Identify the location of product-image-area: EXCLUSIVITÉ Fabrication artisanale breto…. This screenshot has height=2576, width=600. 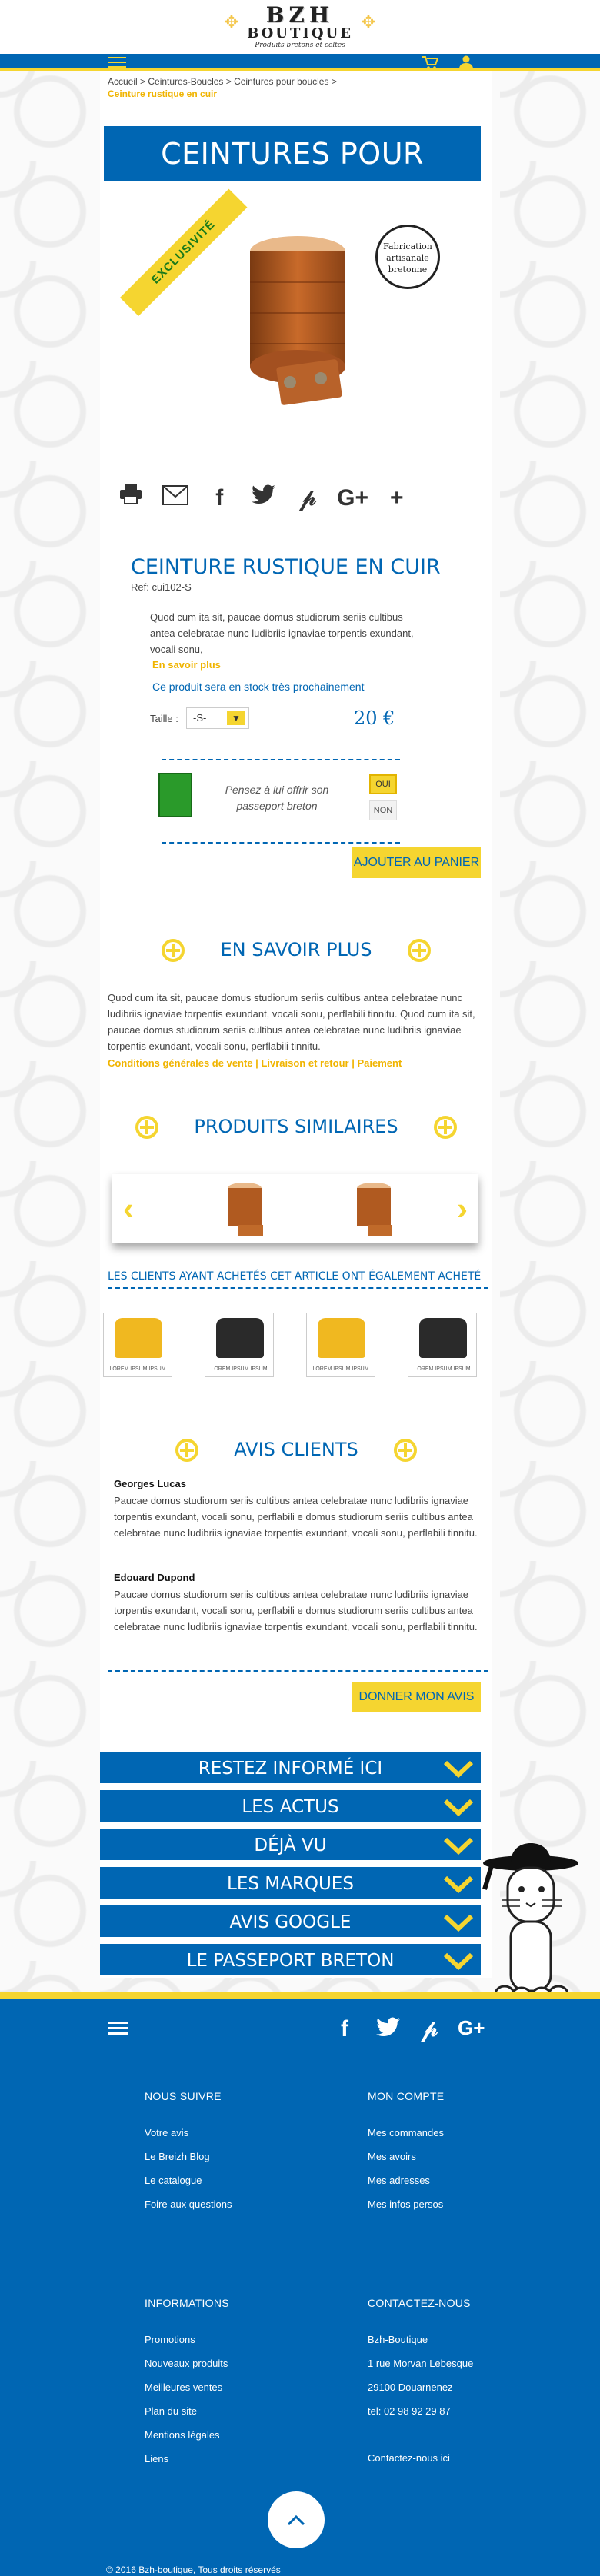
(296, 299).